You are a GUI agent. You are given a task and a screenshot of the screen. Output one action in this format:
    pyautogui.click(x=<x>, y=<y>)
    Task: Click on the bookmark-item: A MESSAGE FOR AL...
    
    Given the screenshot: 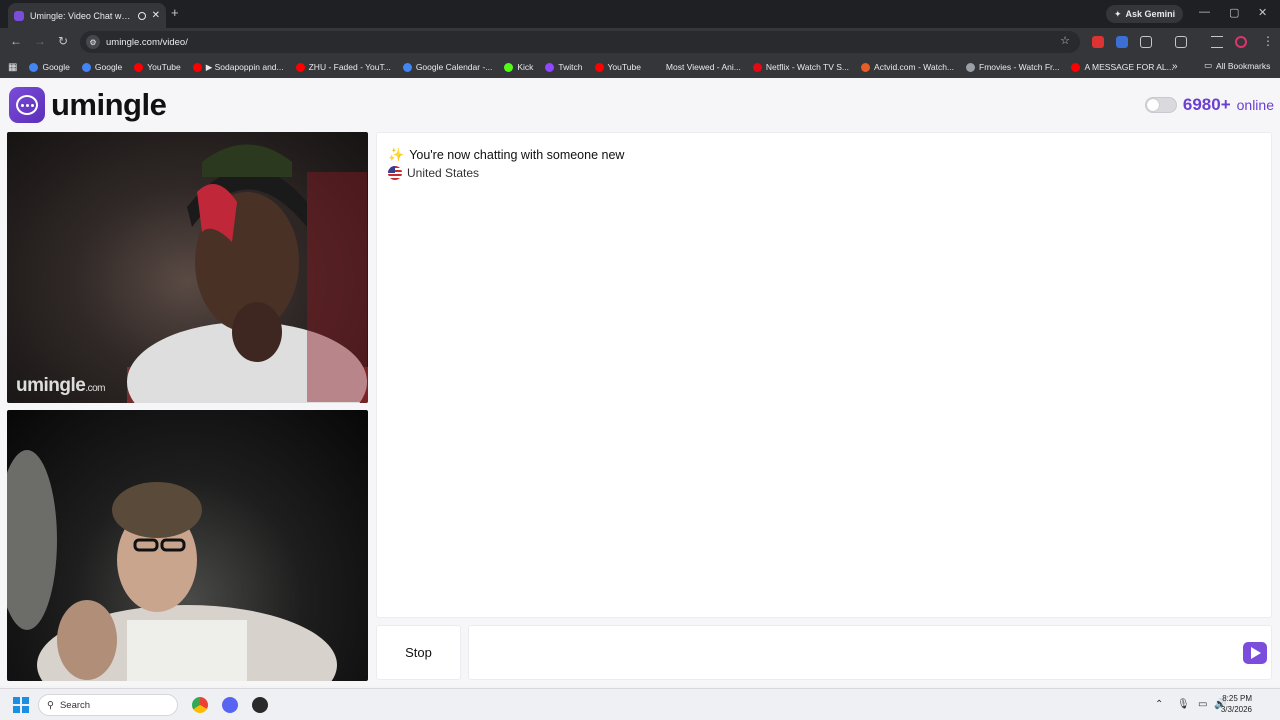 What is the action you would take?
    pyautogui.click(x=1122, y=67)
    